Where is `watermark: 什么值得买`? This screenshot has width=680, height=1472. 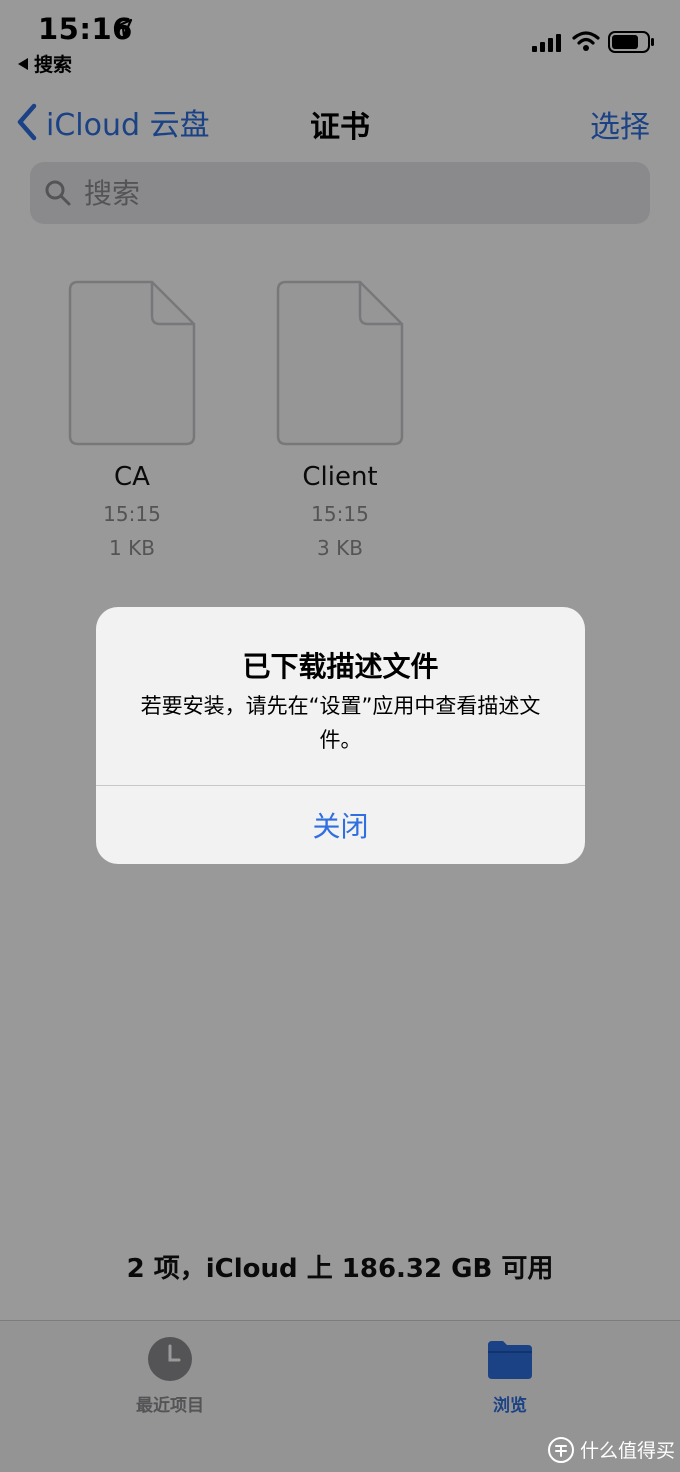
watermark: 什么值得买 is located at coordinates (611, 1449).